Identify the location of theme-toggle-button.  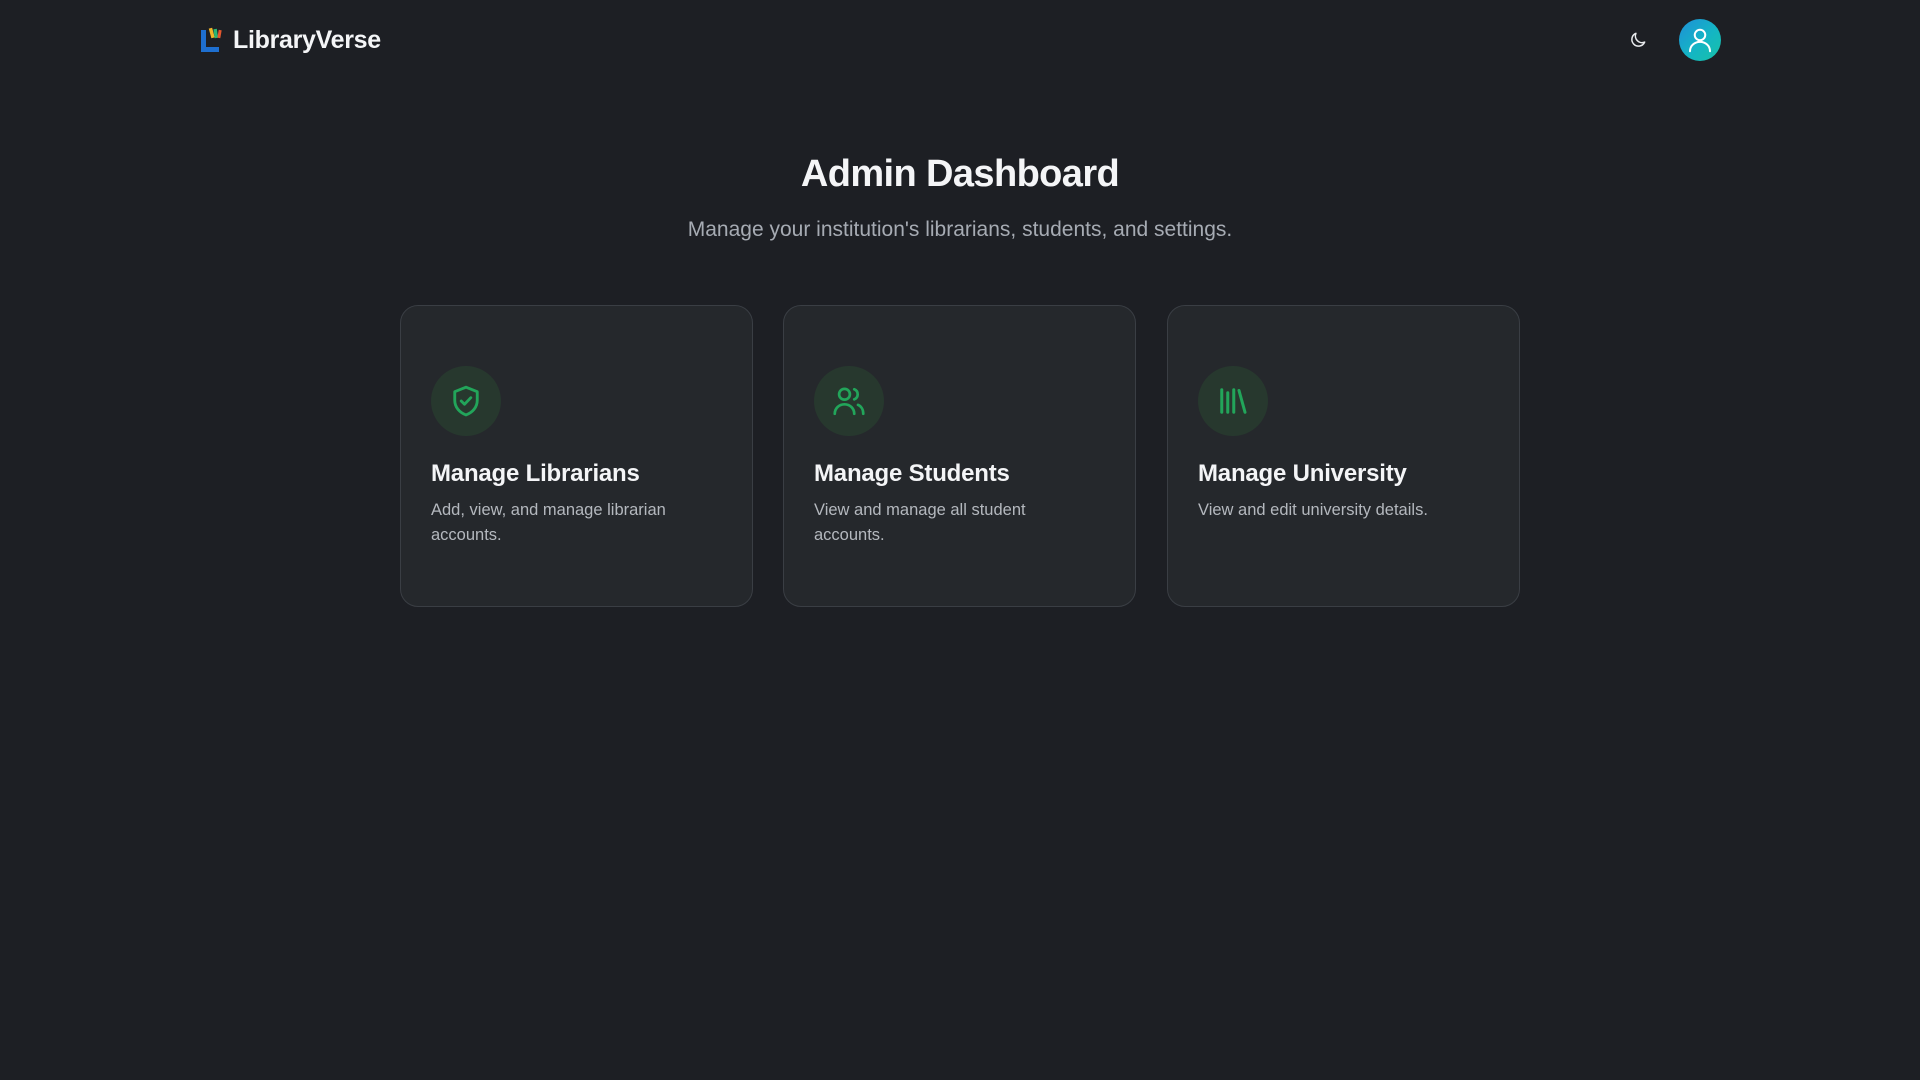
(1638, 40).